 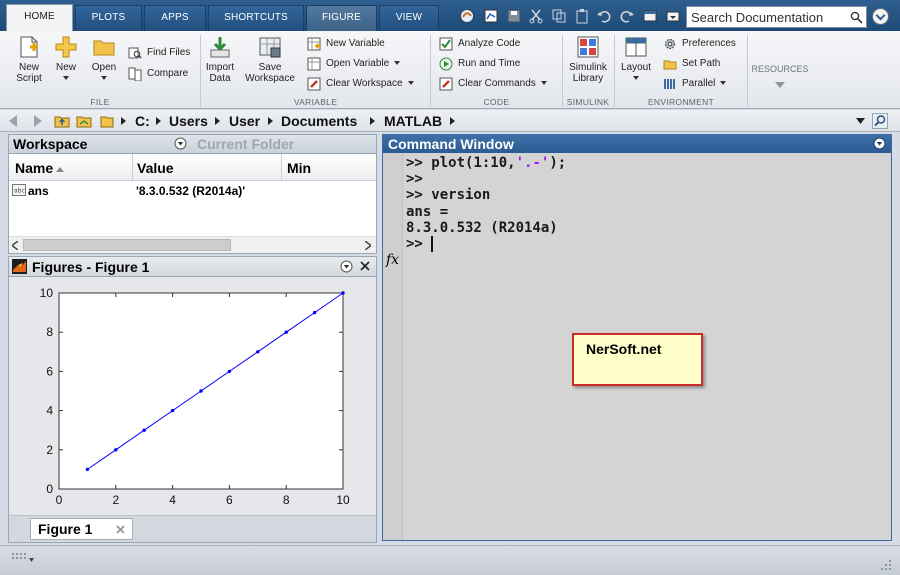 What do you see at coordinates (39, 18) in the screenshot?
I see `tab-home: HOME` at bounding box center [39, 18].